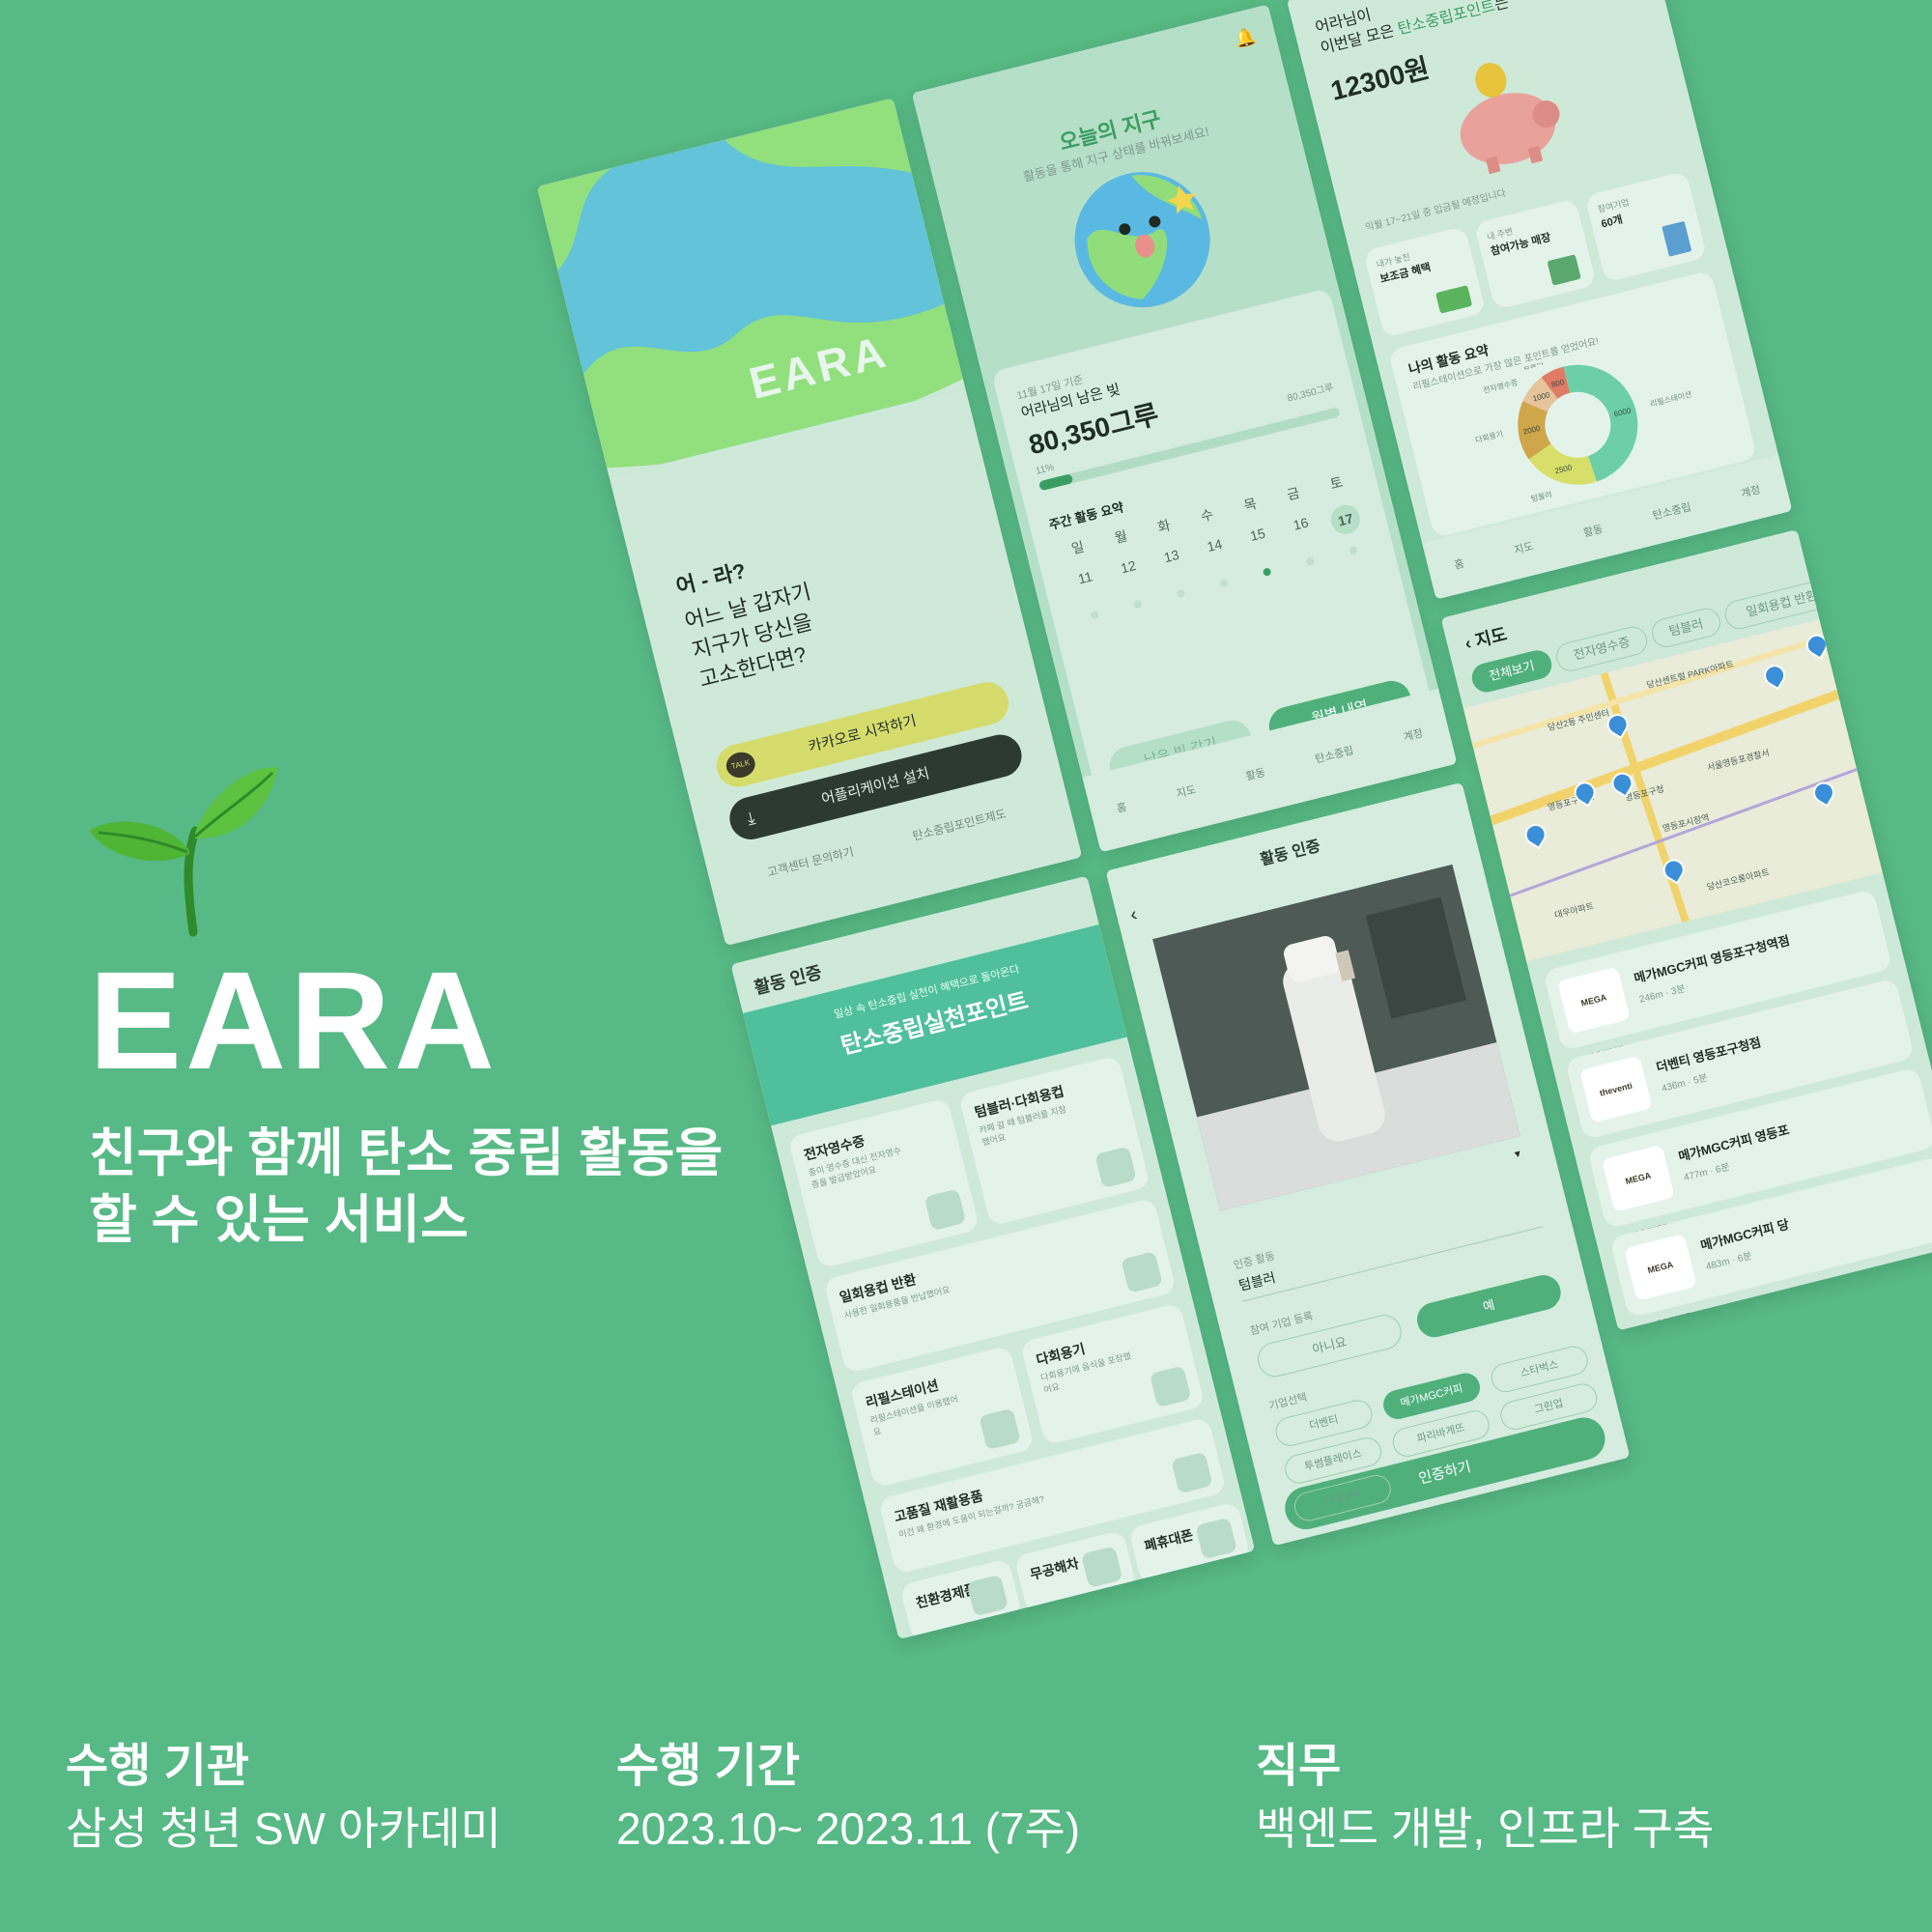 Image resolution: width=1932 pixels, height=1932 pixels. Describe the element at coordinates (788, 980) in the screenshot. I see `activity-title: 활동 인증` at that location.